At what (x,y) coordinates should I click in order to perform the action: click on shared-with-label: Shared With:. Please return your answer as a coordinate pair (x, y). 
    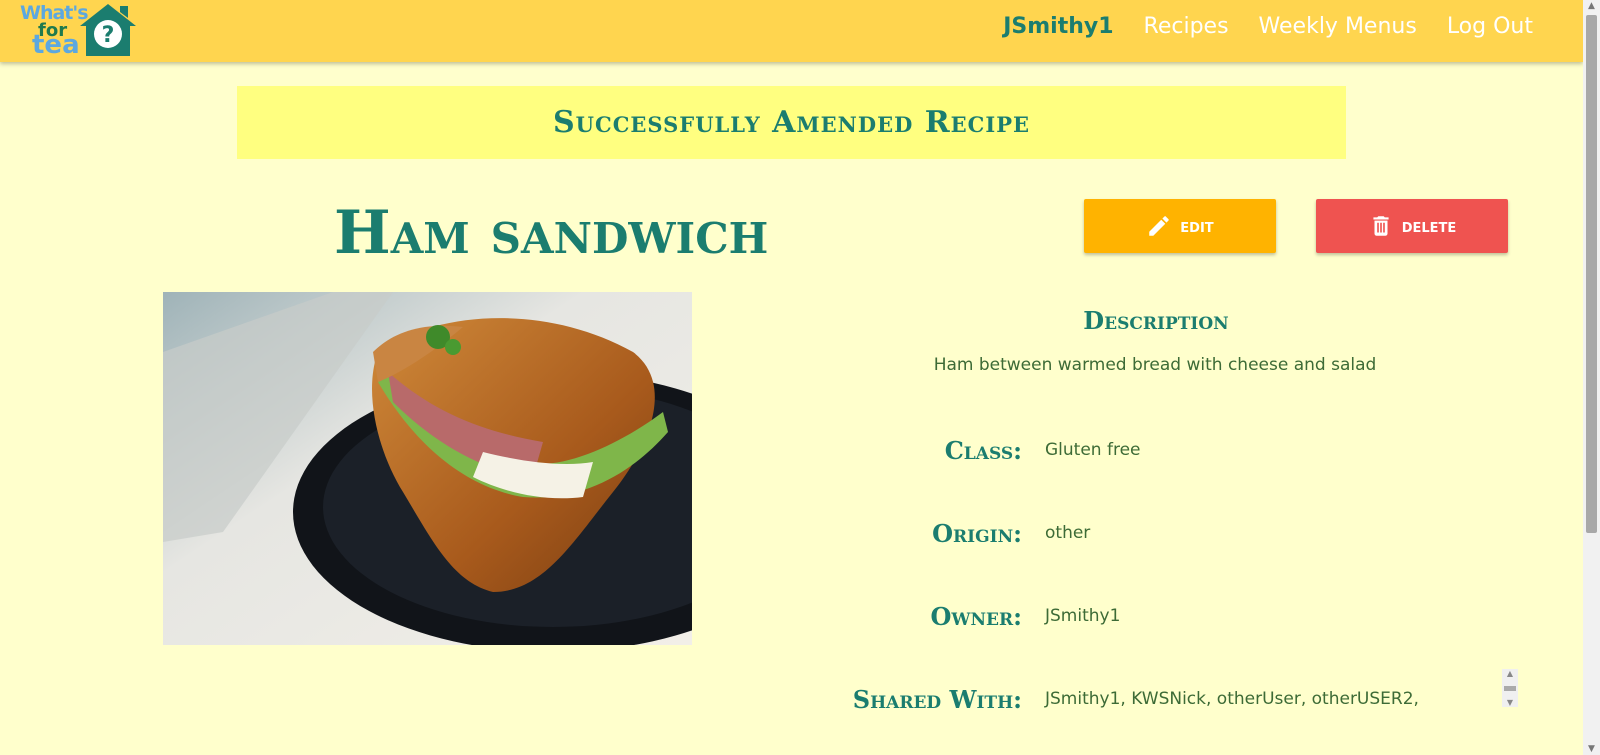
    Looking at the image, I should click on (937, 699).